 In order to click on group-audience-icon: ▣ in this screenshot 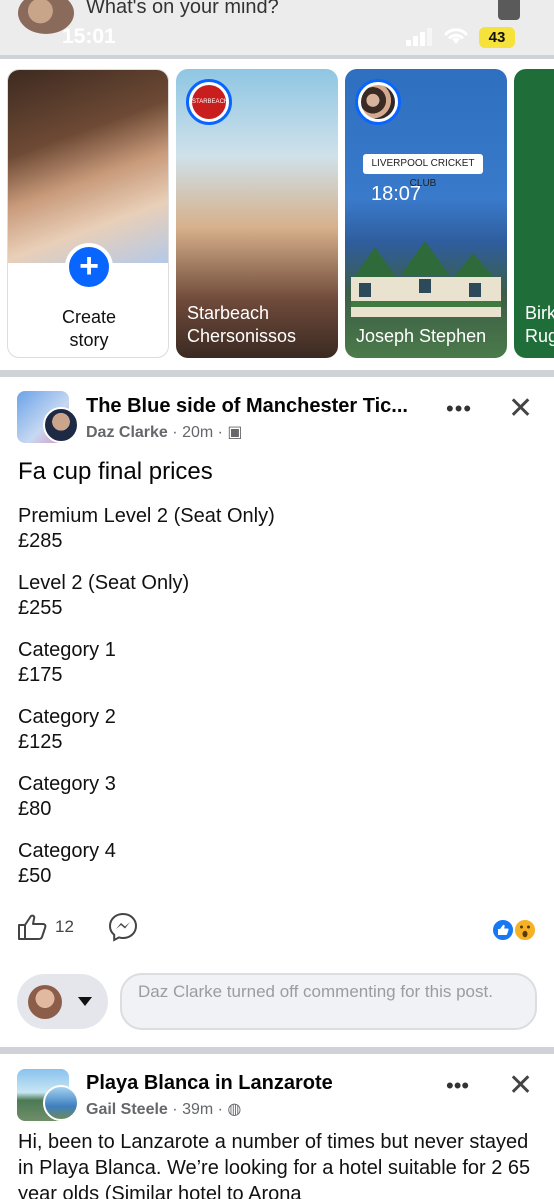, I will do `click(235, 432)`.